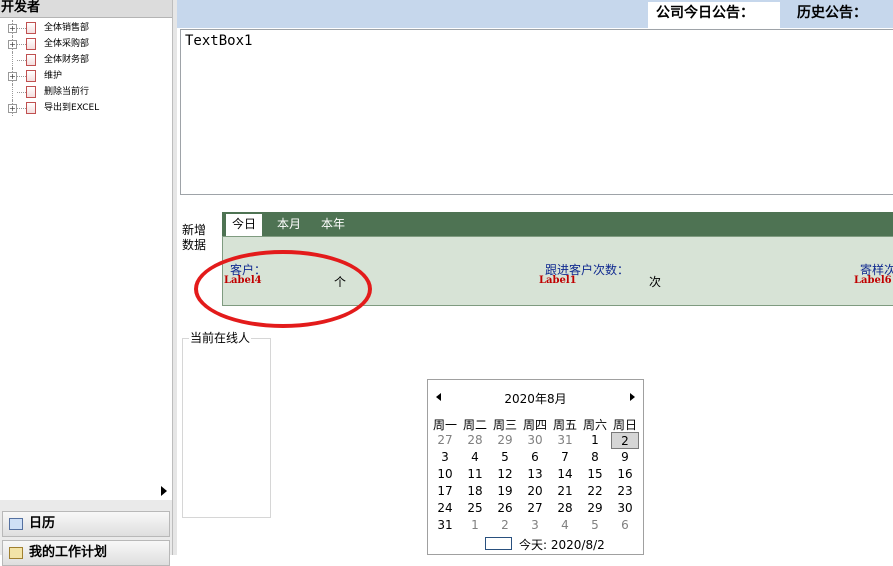  What do you see at coordinates (445, 474) in the screenshot?
I see `calendar-day: 10` at bounding box center [445, 474].